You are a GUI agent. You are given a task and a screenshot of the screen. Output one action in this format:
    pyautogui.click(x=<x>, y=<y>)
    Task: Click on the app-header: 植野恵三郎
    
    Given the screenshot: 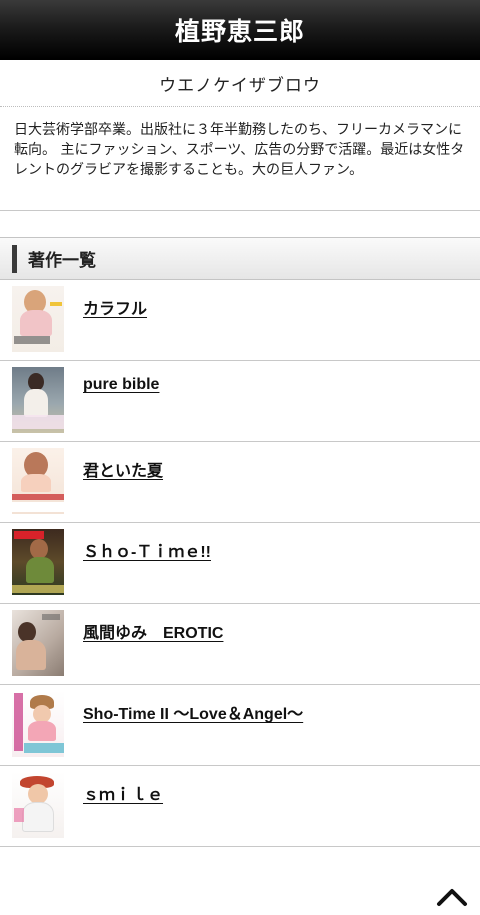 What is the action you would take?
    pyautogui.click(x=240, y=30)
    